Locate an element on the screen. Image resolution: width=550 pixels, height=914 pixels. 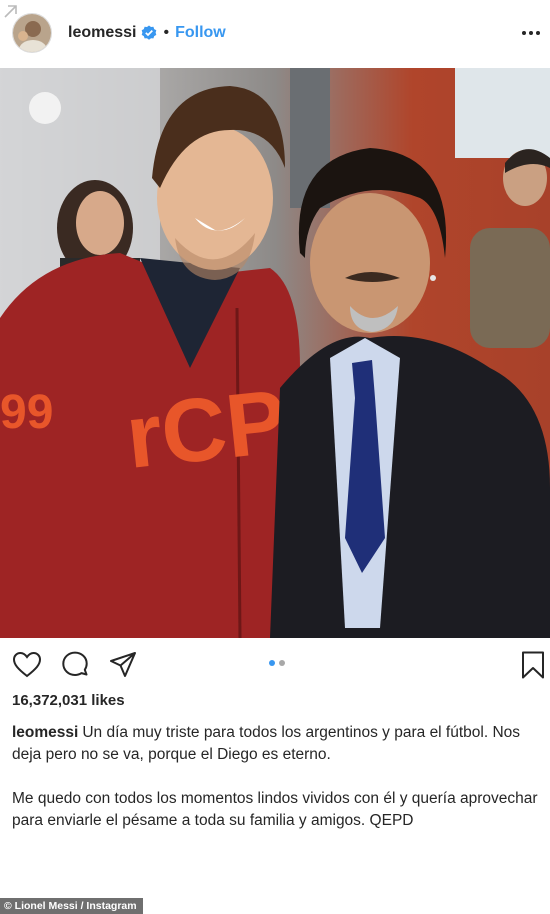
photo-credit: © Lionel Messi / Instagram is located at coordinates (71, 906).